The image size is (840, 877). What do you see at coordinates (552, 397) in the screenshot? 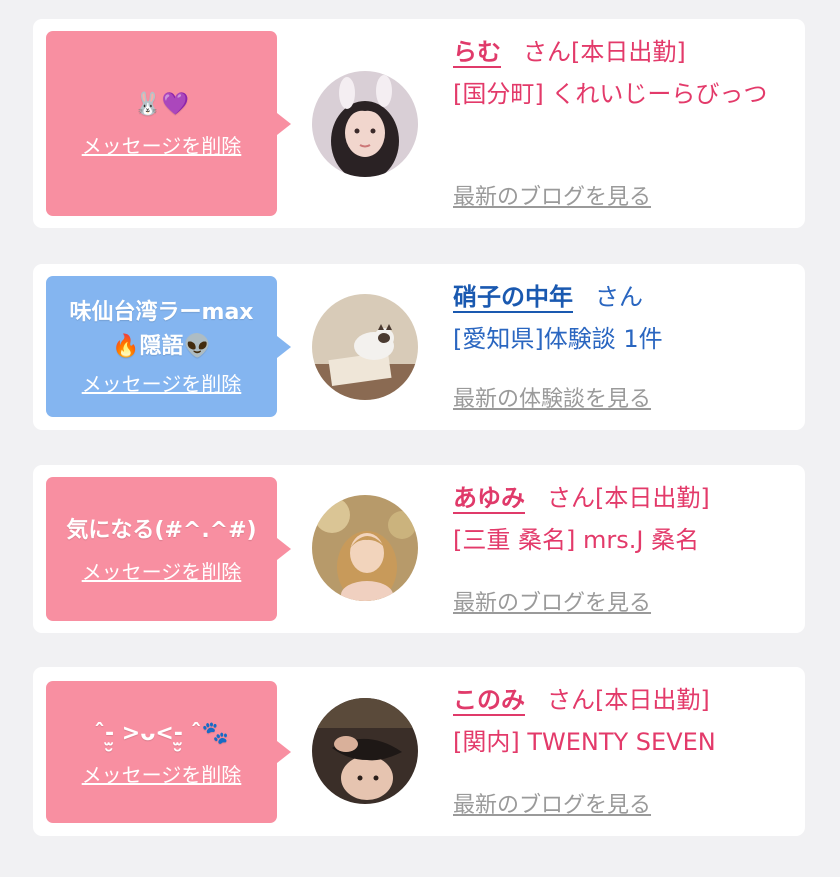
I see `latest-review-link: 最新の体験談を見る` at bounding box center [552, 397].